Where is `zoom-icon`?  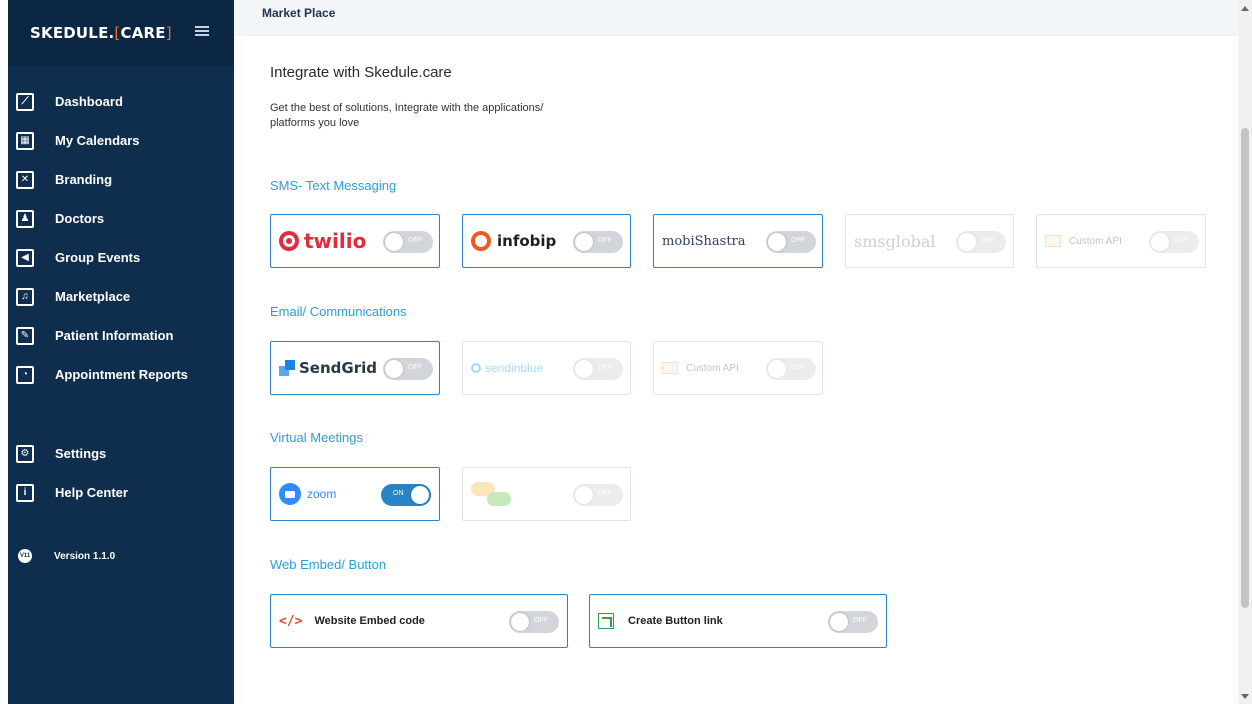 zoom-icon is located at coordinates (290, 494).